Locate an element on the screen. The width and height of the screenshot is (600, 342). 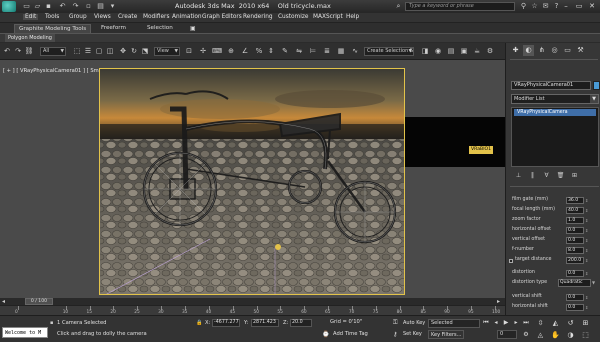
menu-customize: Customize is located at coordinates (293, 17).